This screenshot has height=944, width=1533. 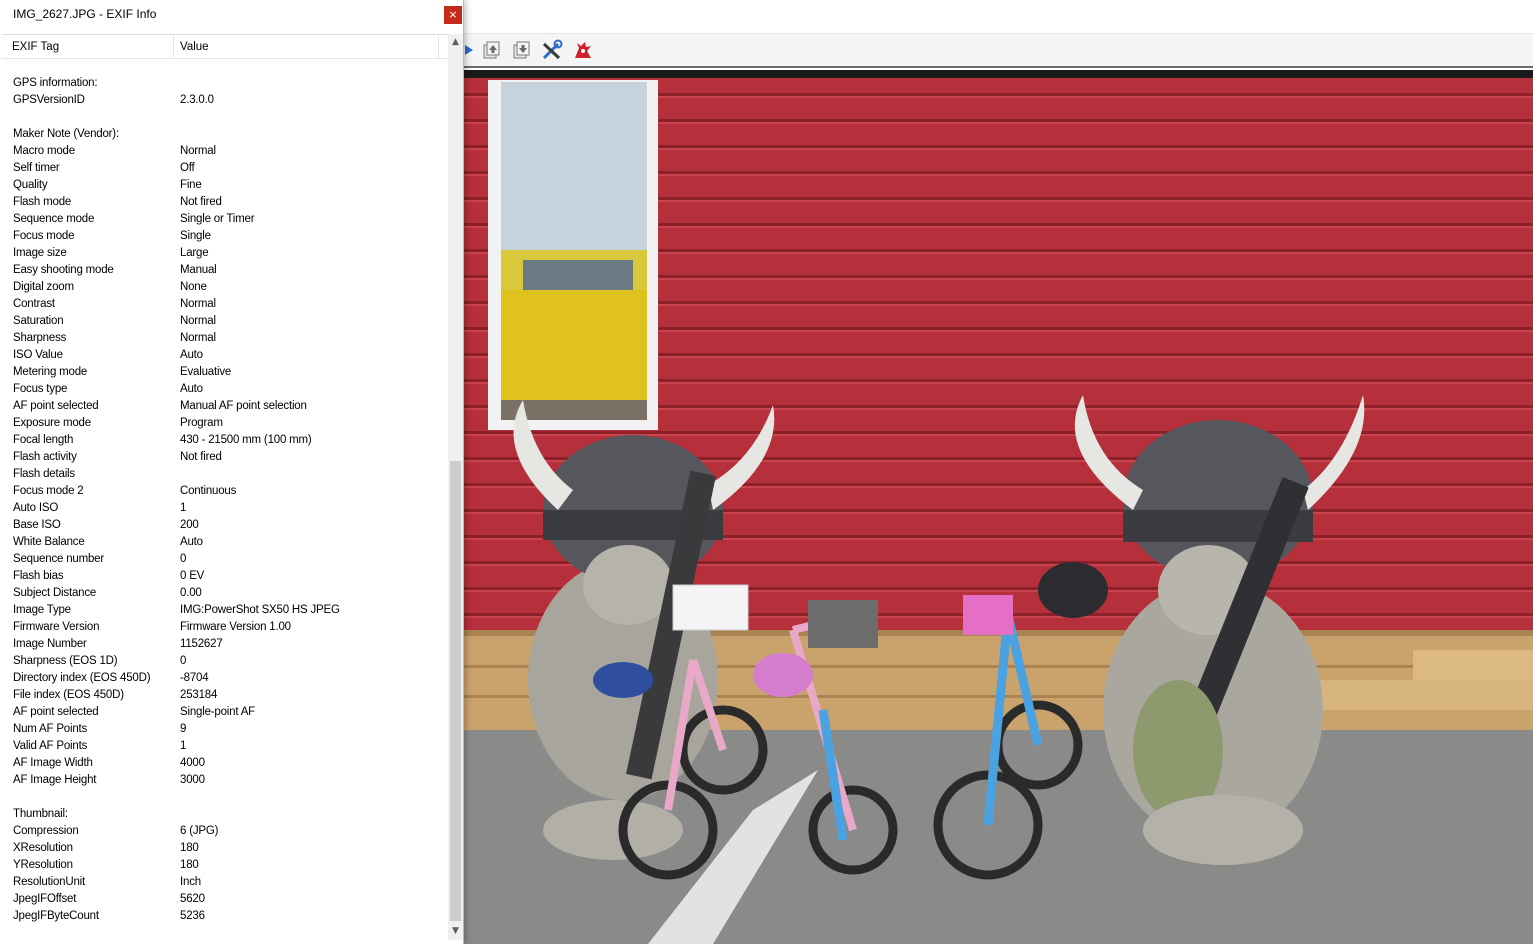 I want to click on table-row: File index (EOS 450D) 253184, so click(x=225, y=696).